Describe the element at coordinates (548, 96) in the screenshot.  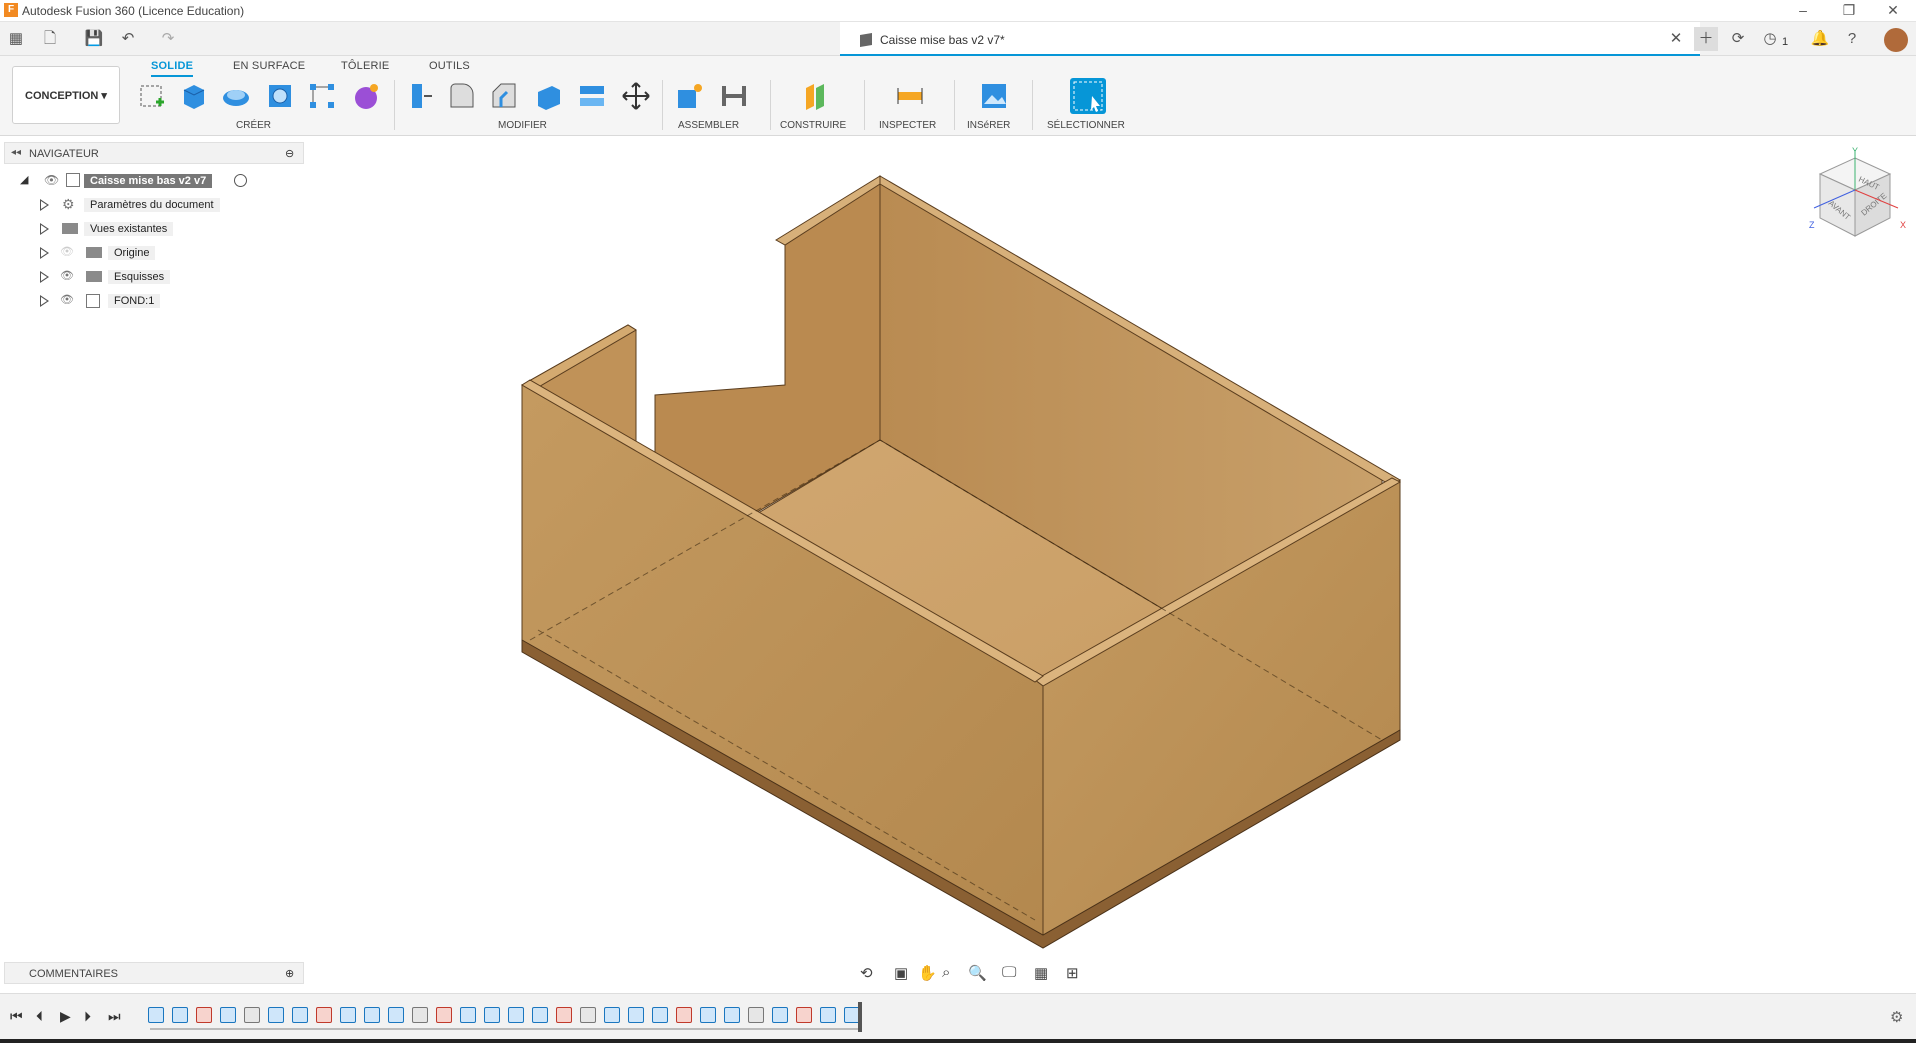
I see `shell-icon` at that location.